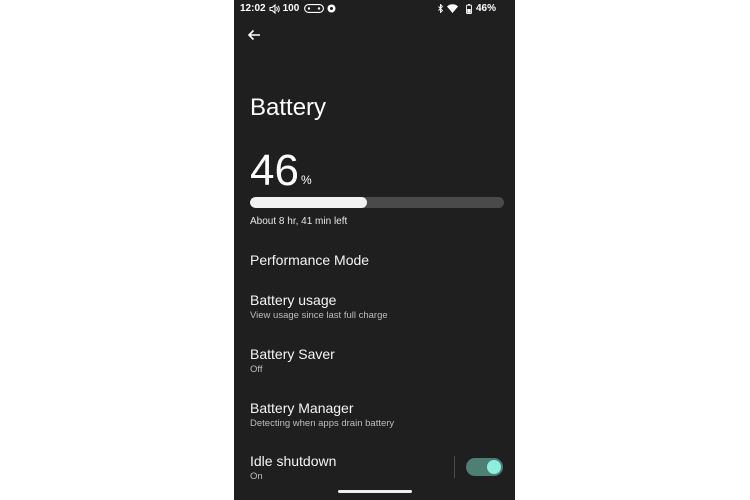 The image size is (750, 500). What do you see at coordinates (377, 260) in the screenshot?
I see `setting-performance-mode: Performance Mode` at bounding box center [377, 260].